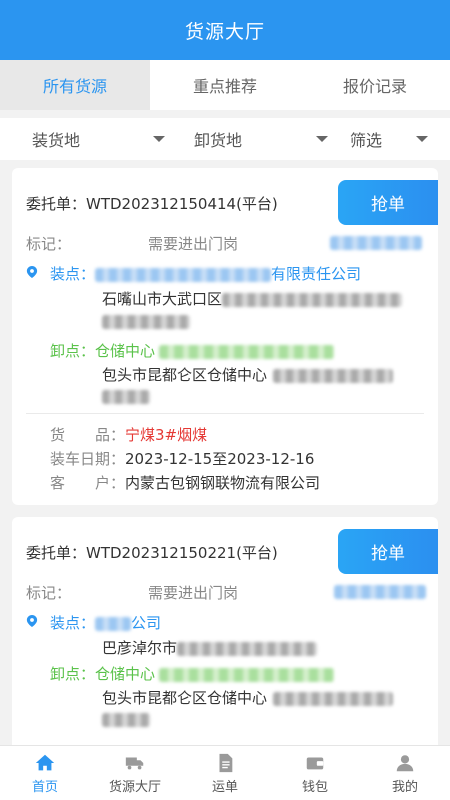 Image resolution: width=450 pixels, height=800 pixels. I want to click on goods-row: 货 品：宁煤3#烟煤, so click(129, 435).